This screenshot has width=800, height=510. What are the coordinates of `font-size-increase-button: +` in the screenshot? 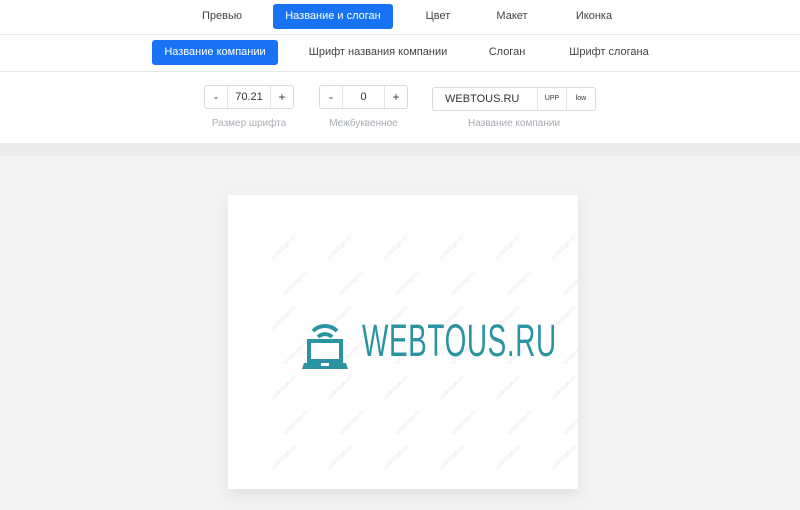 It's located at (282, 97).